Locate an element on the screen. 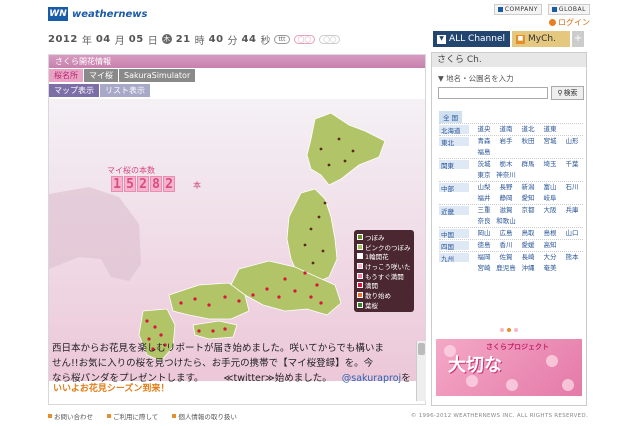 The width and height of the screenshot is (640, 426). region-name: 関東 is located at coordinates (454, 165).